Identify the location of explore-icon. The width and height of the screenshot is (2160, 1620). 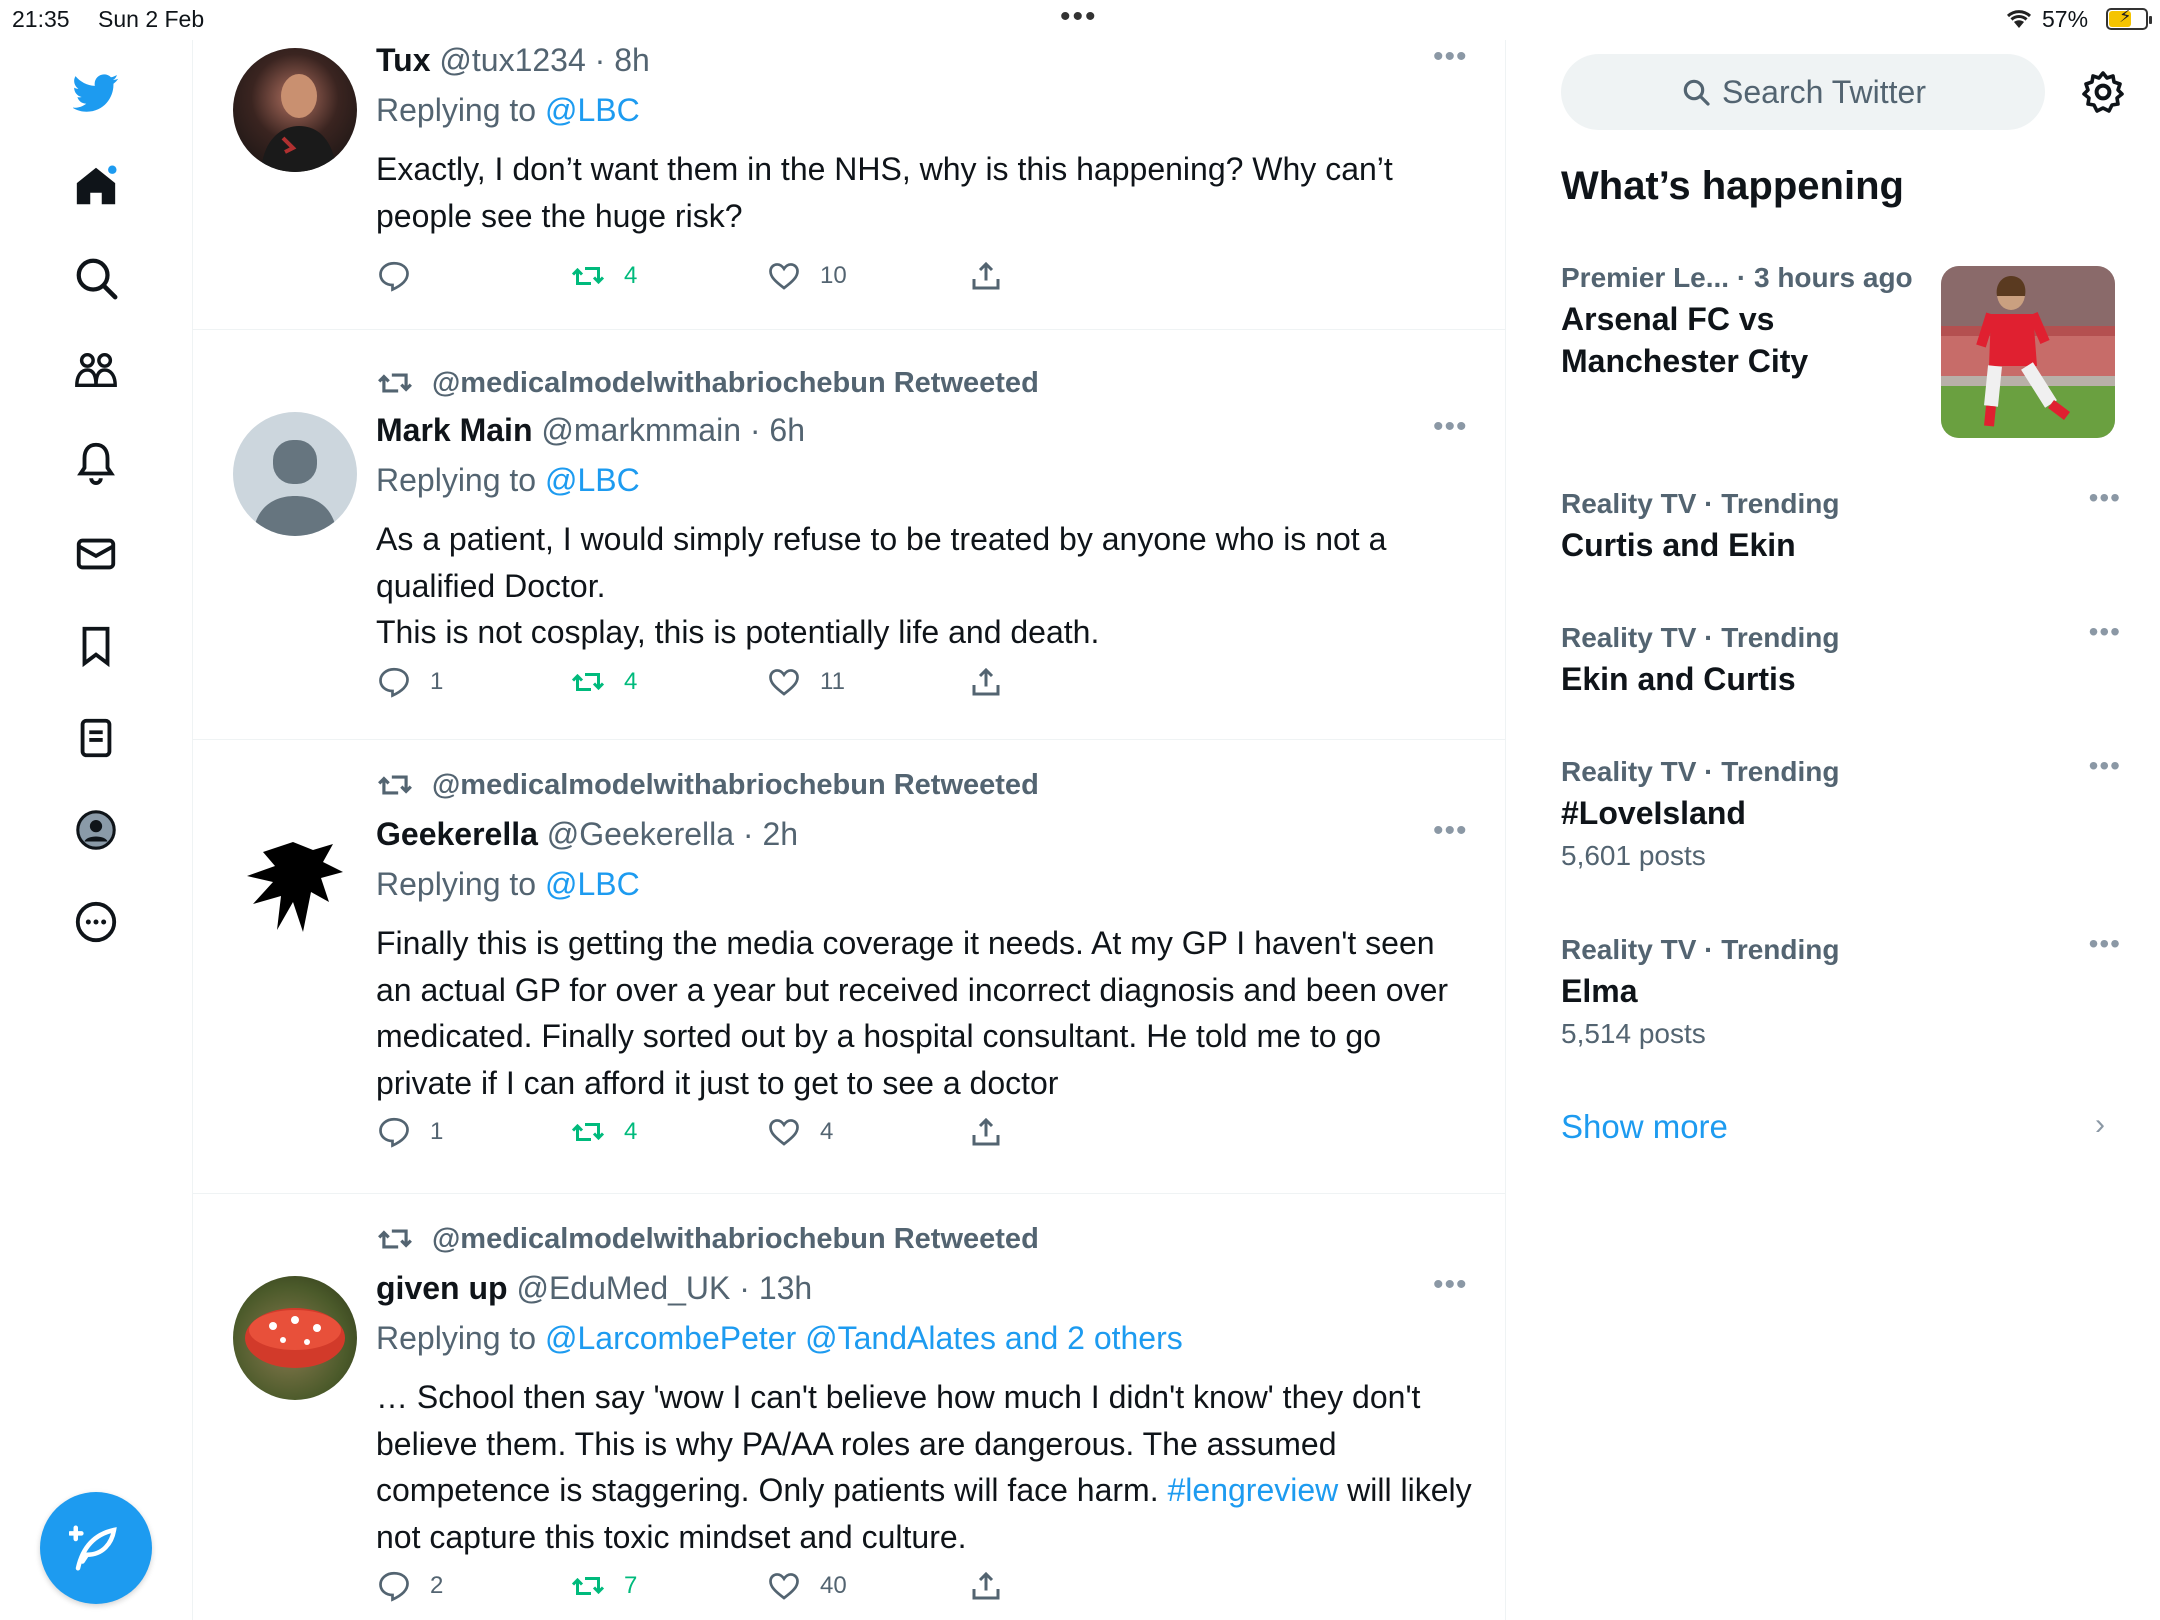
(96, 278).